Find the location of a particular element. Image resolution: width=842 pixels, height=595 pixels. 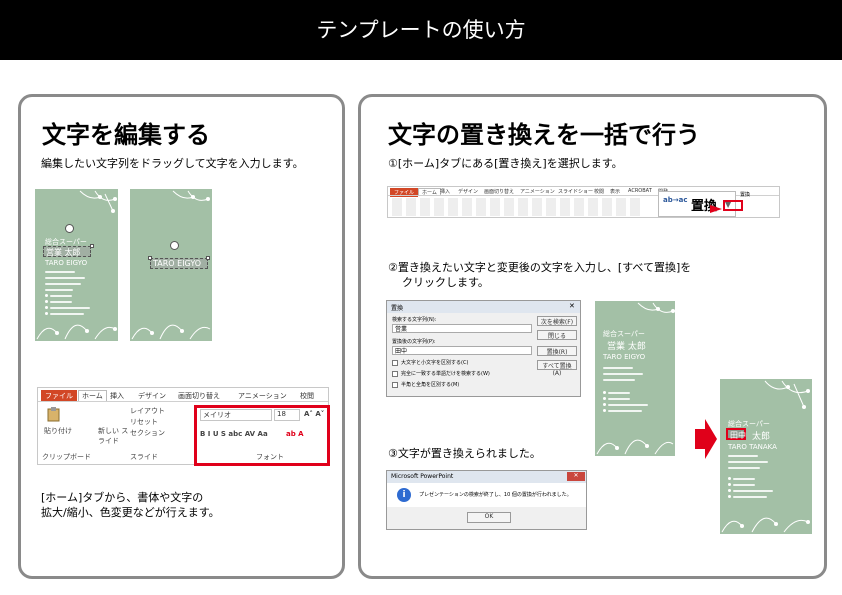

business-card-editing: 総合スーパー 営業 太郎 TARO EIGYO is located at coordinates (76, 265).